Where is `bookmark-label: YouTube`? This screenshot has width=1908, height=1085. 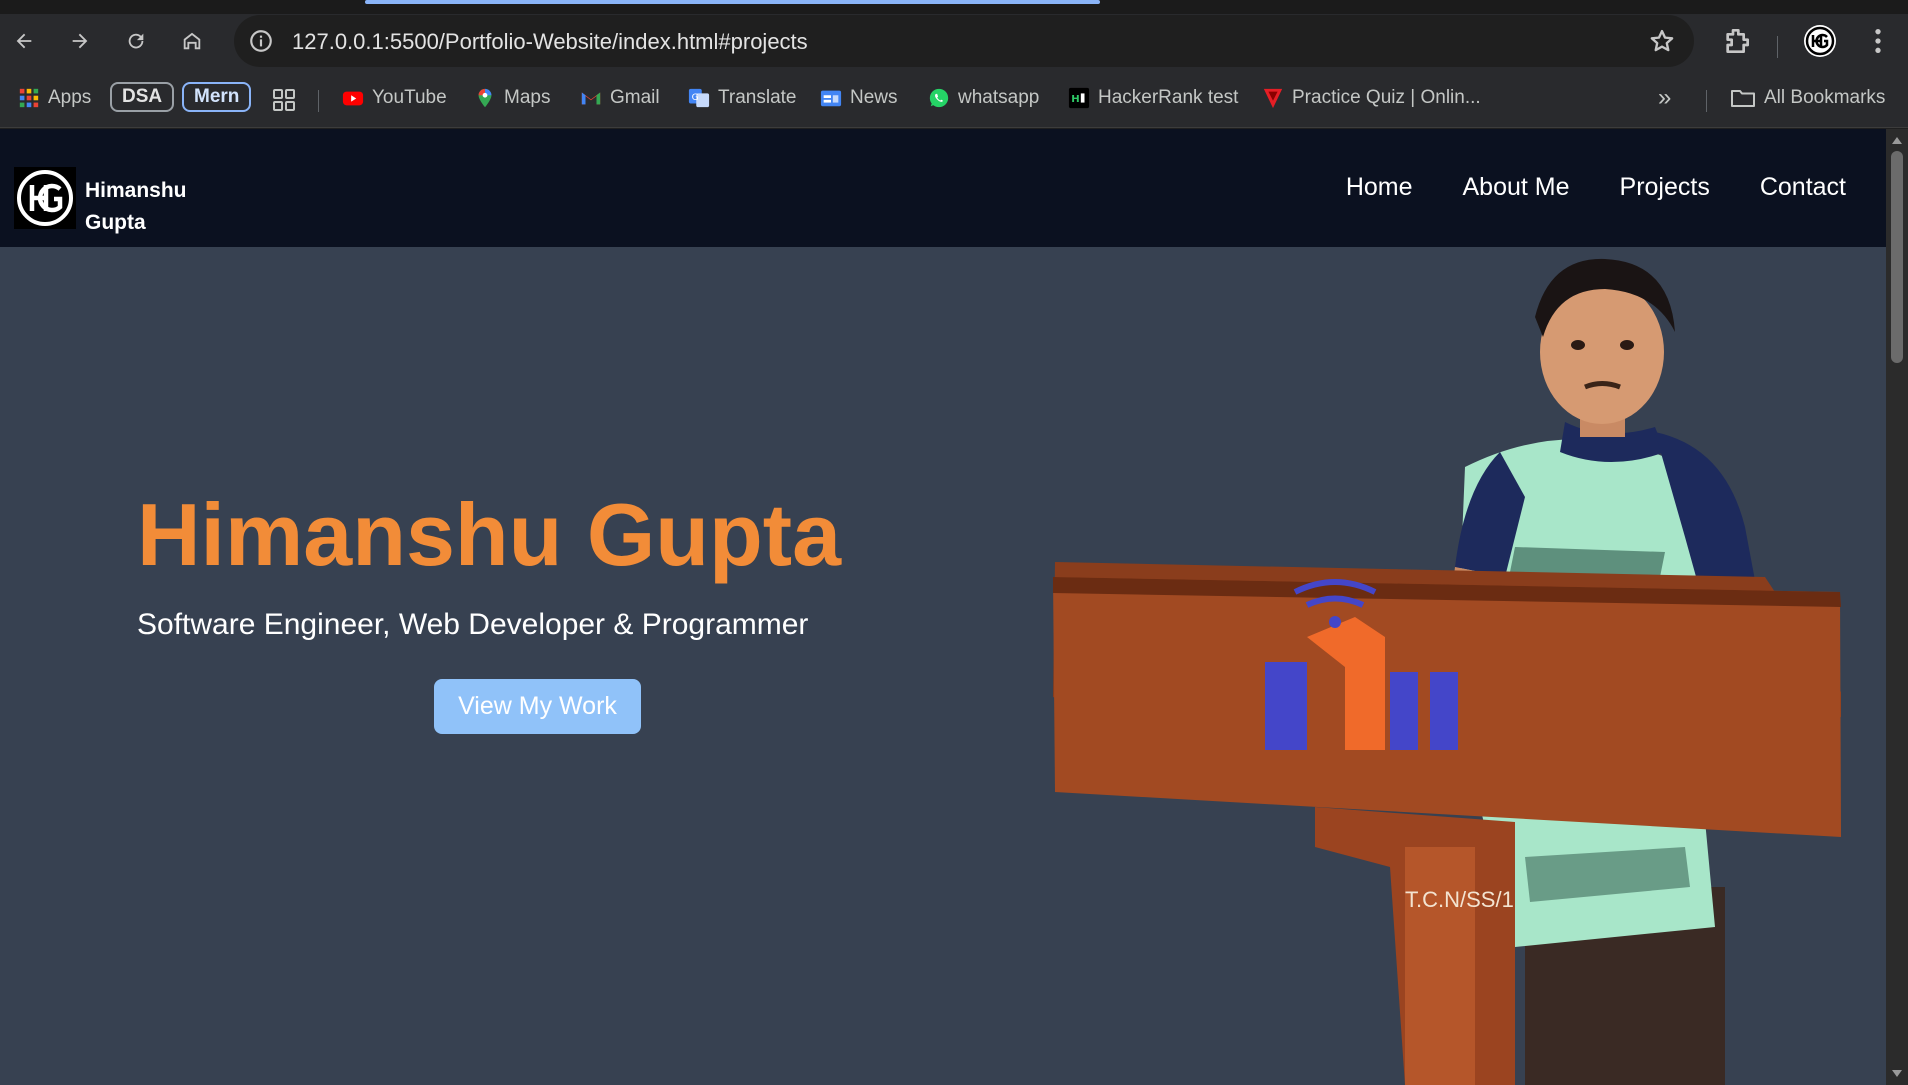 bookmark-label: YouTube is located at coordinates (409, 97).